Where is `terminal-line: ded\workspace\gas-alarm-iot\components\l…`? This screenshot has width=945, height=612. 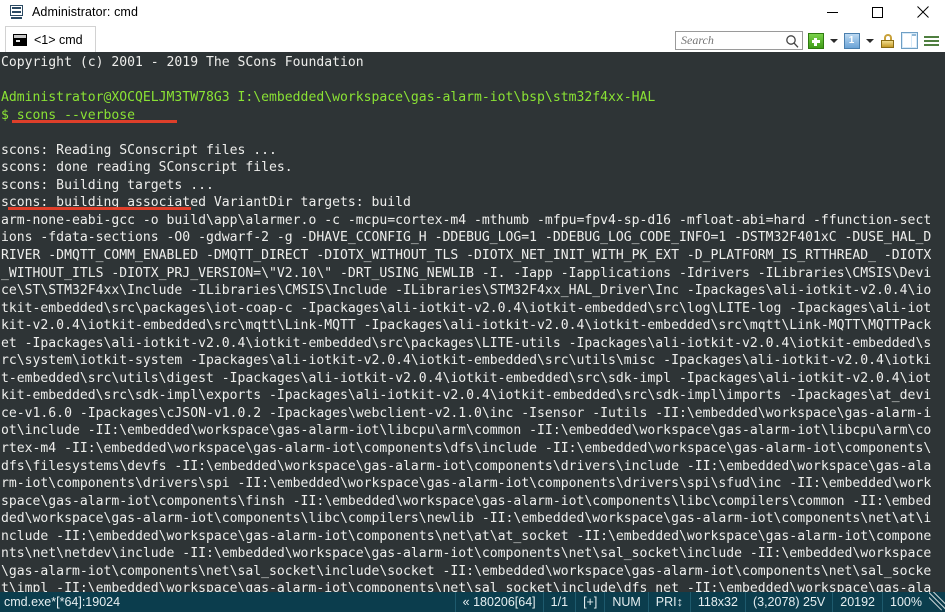
terminal-line: ded\workspace\gas-alarm-iot\components\l… is located at coordinates (466, 519).